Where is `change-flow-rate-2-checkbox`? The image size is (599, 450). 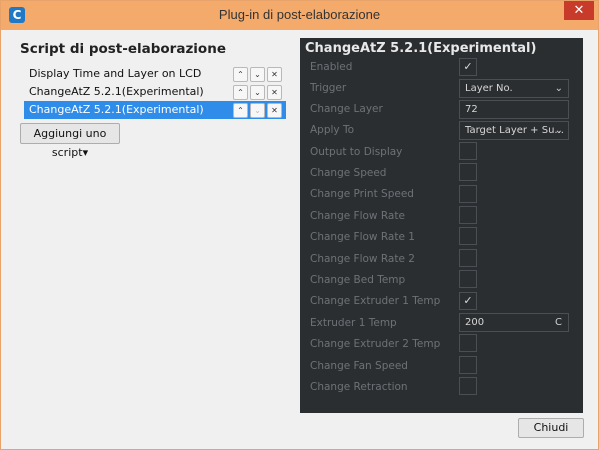 change-flow-rate-2-checkbox is located at coordinates (468, 258).